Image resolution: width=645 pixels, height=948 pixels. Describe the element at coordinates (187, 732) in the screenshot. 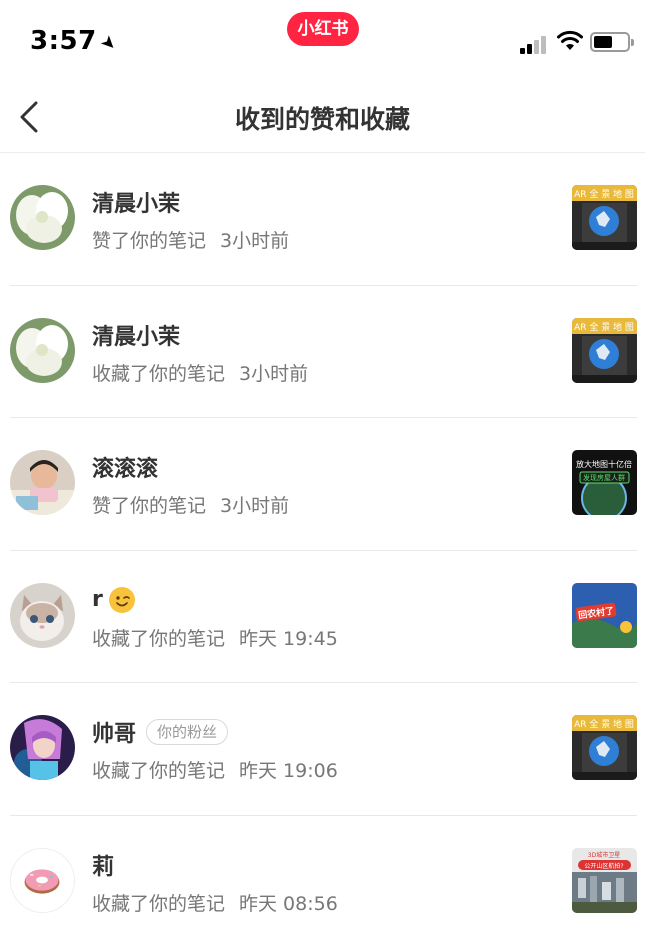

I see `fan-badge: 你的粉丝` at that location.